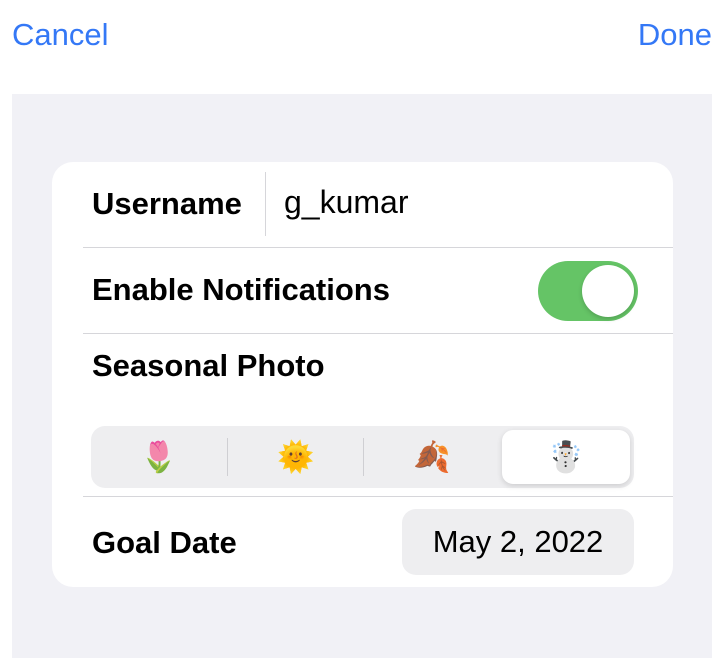 The image size is (726, 658). I want to click on done-button: Done, so click(675, 35).